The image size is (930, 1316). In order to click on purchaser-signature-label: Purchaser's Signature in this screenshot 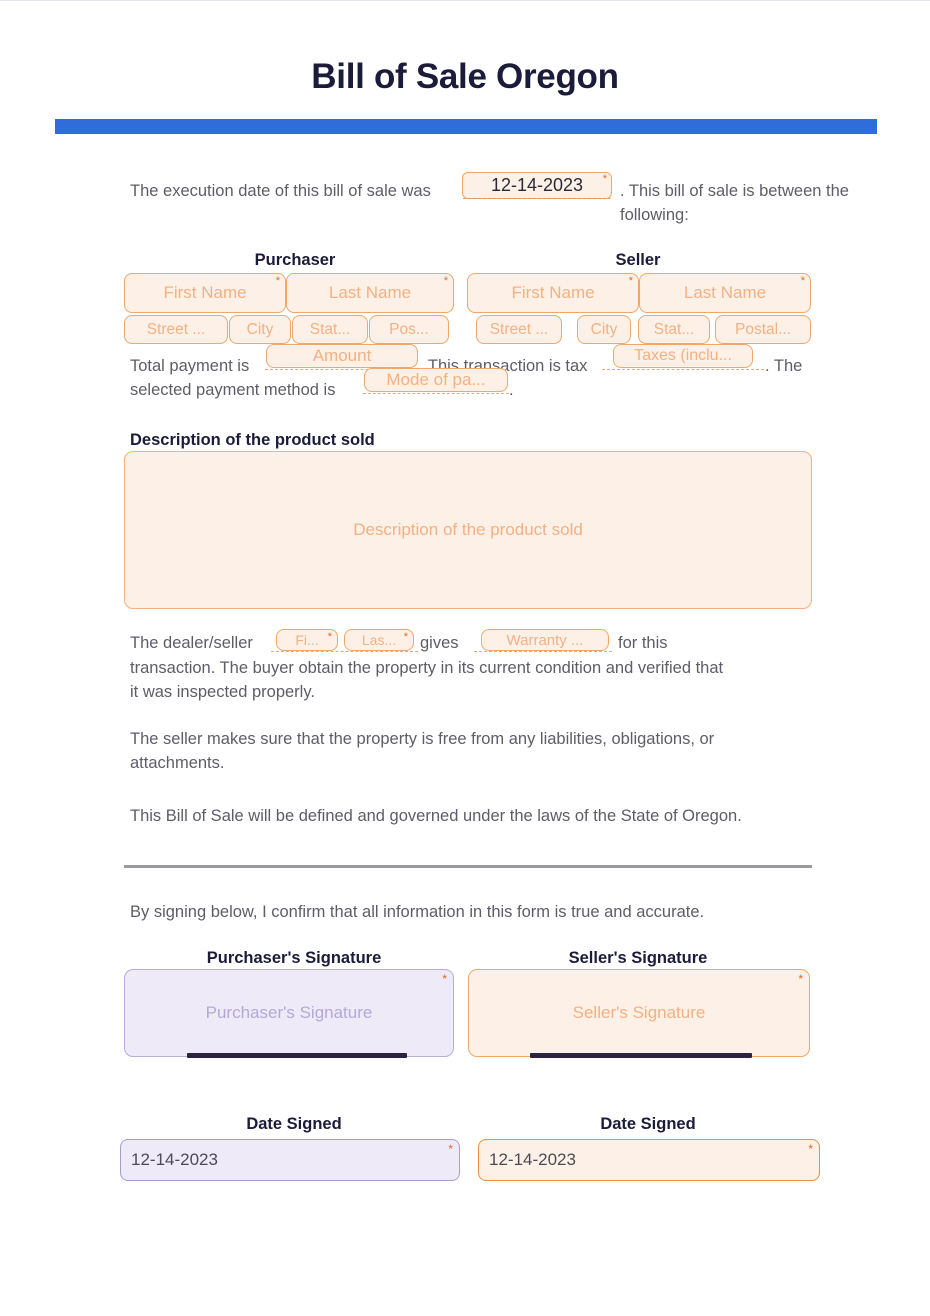, I will do `click(294, 958)`.